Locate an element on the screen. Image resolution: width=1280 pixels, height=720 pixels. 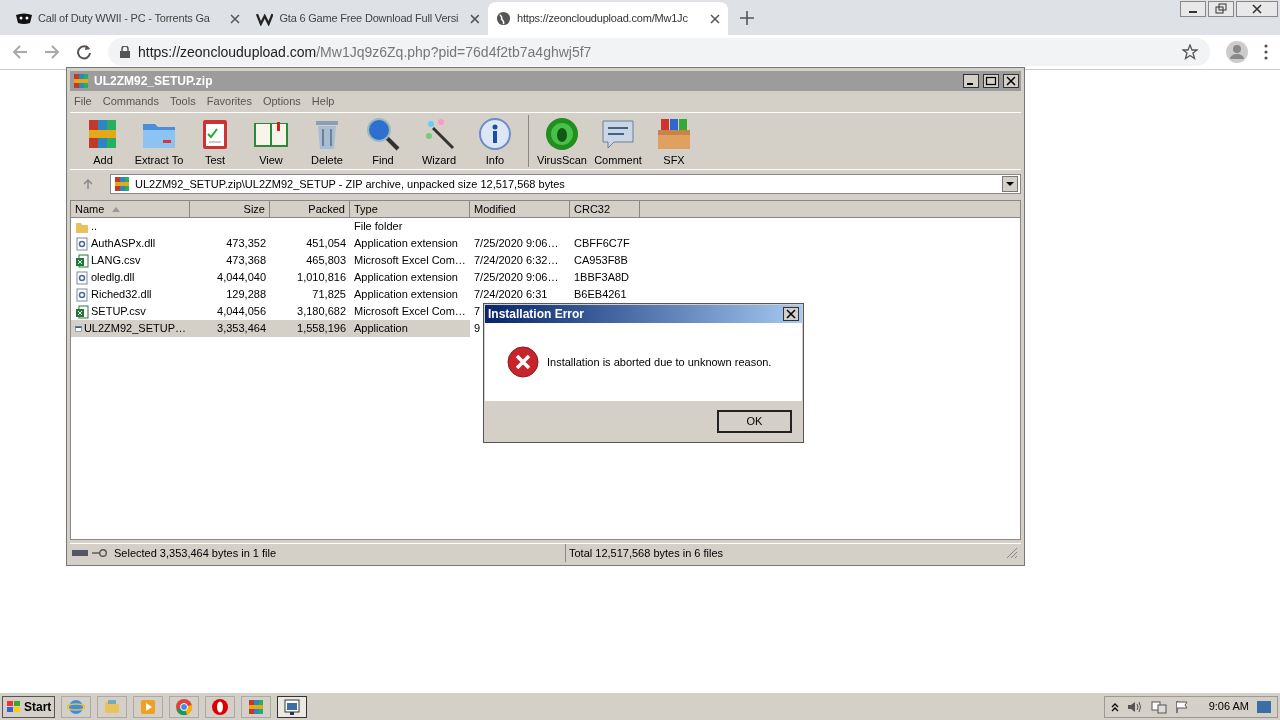
browser-logo-icon is located at coordinates (184, 706).